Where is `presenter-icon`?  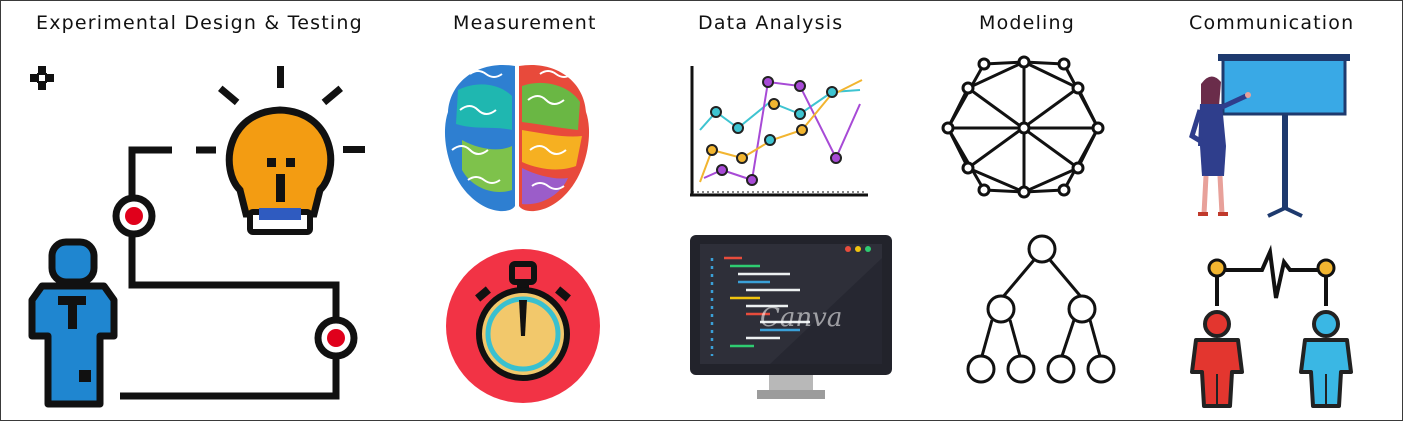 presenter-icon is located at coordinates (1269, 136).